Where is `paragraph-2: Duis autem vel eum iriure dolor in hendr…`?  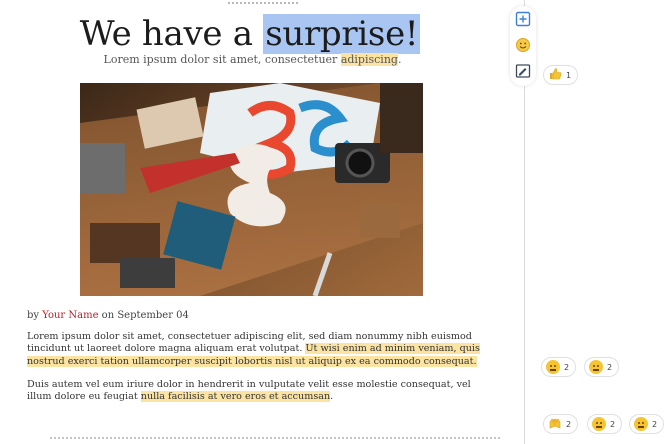
paragraph-2: Duis autem vel eum iriure dolor in hendr… is located at coordinates (254, 391).